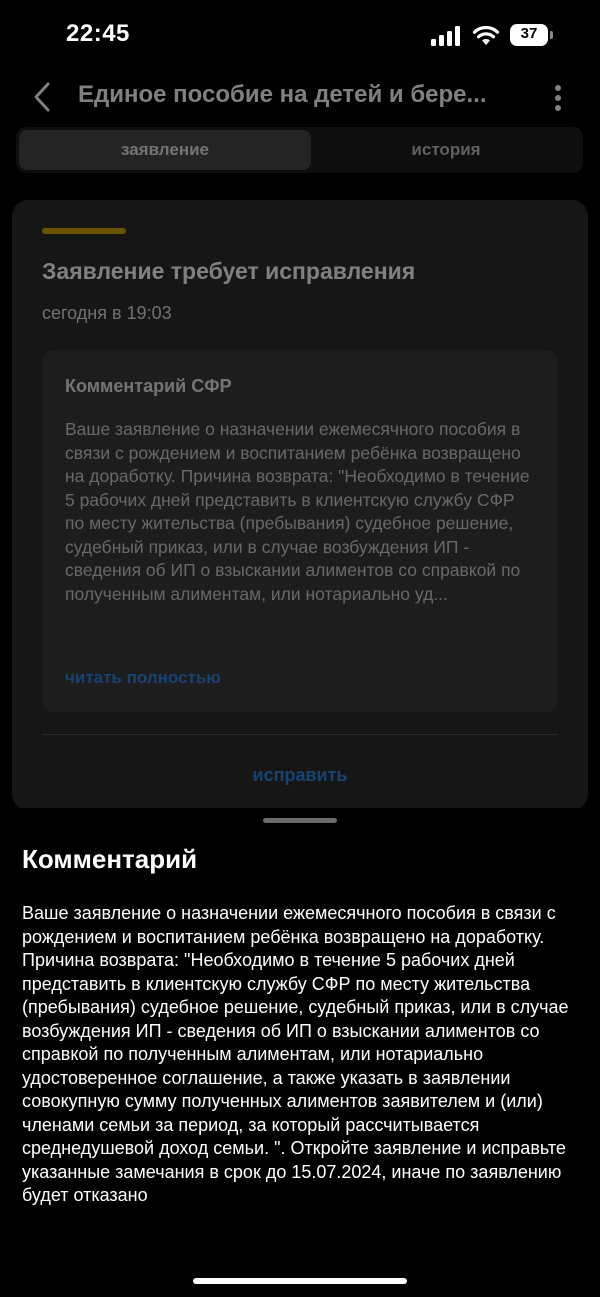 The image size is (600, 1297). Describe the element at coordinates (529, 33) in the screenshot. I see `battery-level: 37` at that location.